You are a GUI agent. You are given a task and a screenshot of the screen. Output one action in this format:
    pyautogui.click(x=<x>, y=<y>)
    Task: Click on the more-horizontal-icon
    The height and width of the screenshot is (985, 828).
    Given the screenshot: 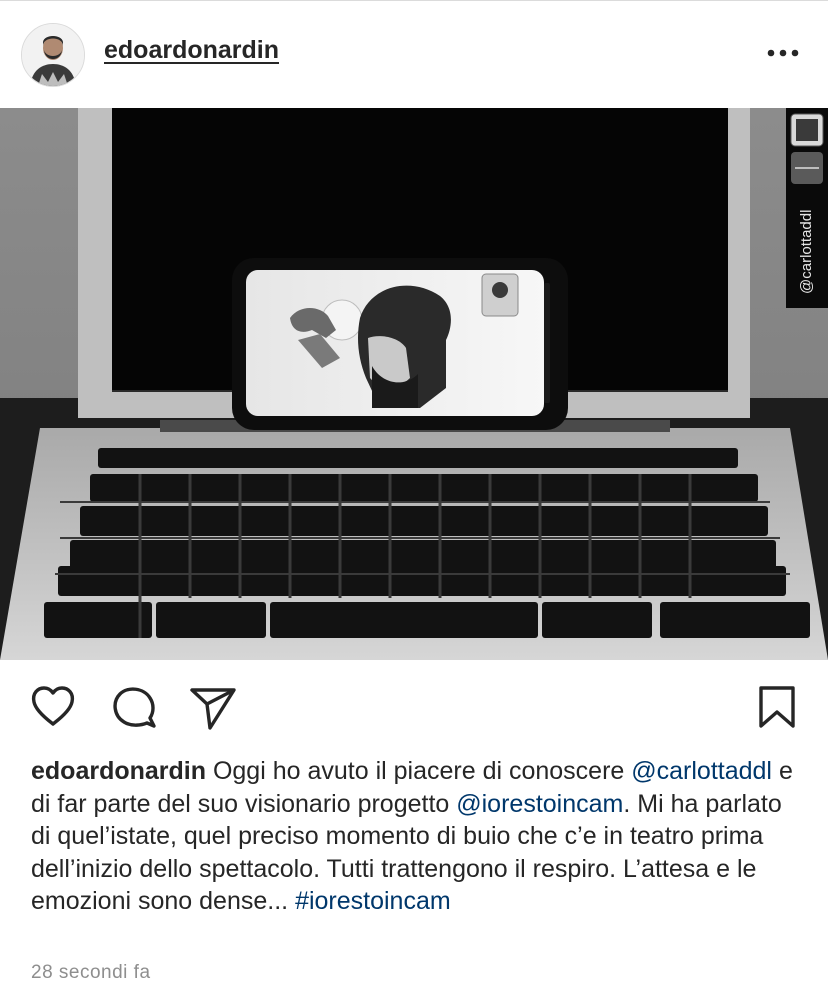 What is the action you would take?
    pyautogui.click(x=783, y=53)
    